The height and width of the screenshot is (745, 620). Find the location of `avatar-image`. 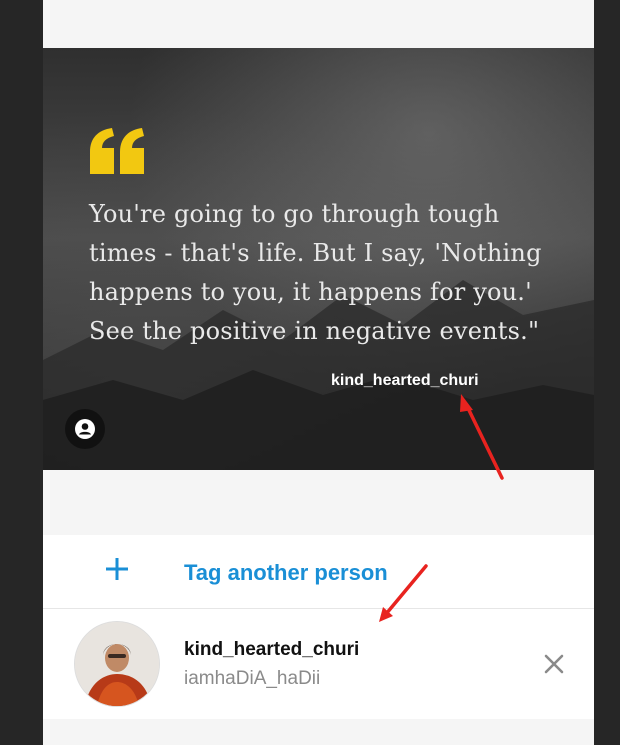

avatar-image is located at coordinates (117, 664).